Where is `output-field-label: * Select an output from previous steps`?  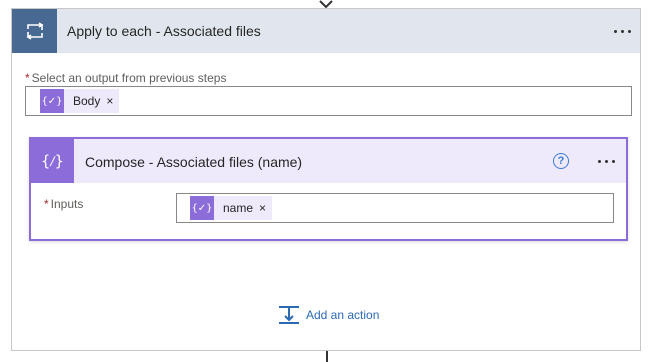
output-field-label: * Select an output from previous steps is located at coordinates (126, 78).